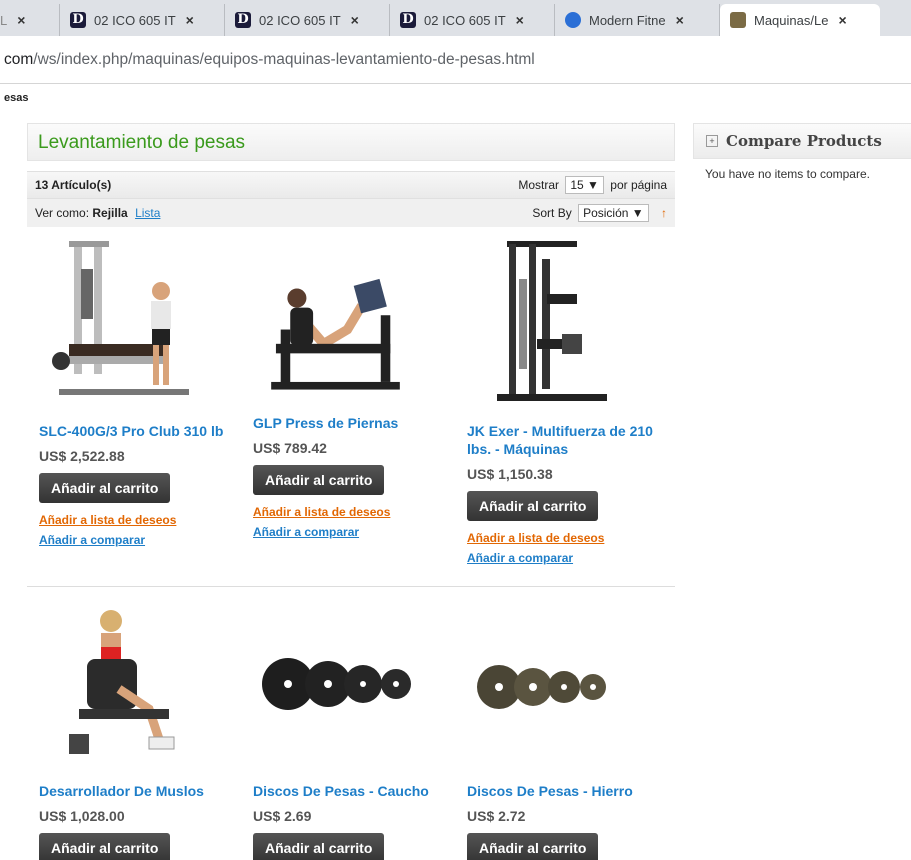  What do you see at coordinates (82, 816) in the screenshot?
I see `product-price: US$ 1,028.00` at bounding box center [82, 816].